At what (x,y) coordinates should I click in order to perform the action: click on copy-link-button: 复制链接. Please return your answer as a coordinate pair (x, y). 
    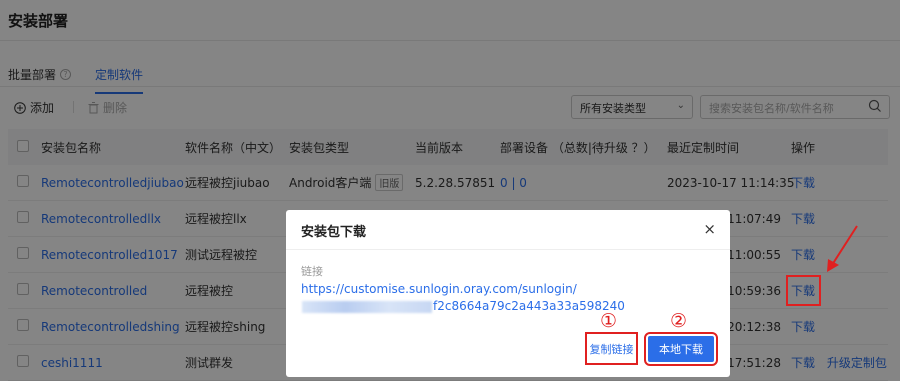
    Looking at the image, I should click on (611, 348).